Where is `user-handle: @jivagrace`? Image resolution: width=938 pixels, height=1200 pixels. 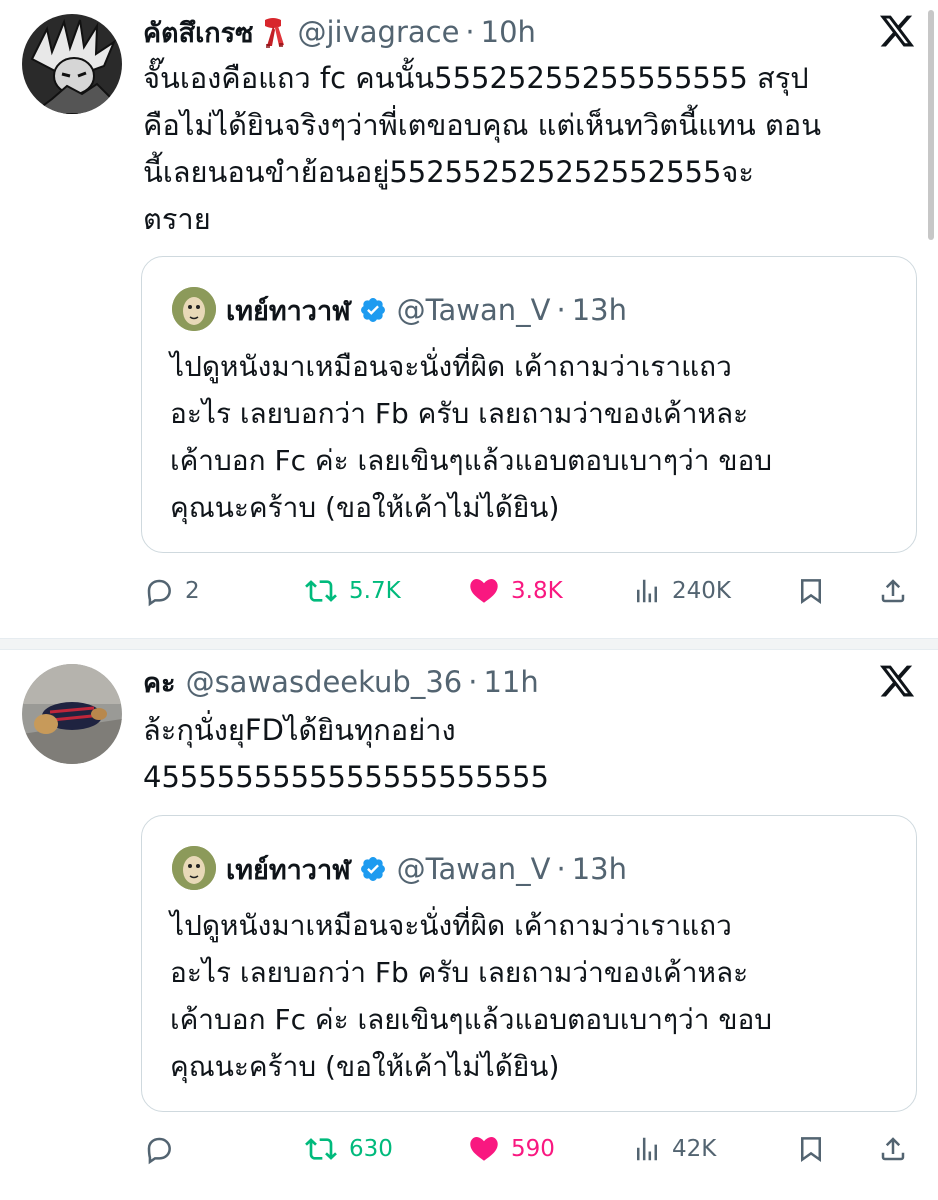
user-handle: @jivagrace is located at coordinates (378, 32).